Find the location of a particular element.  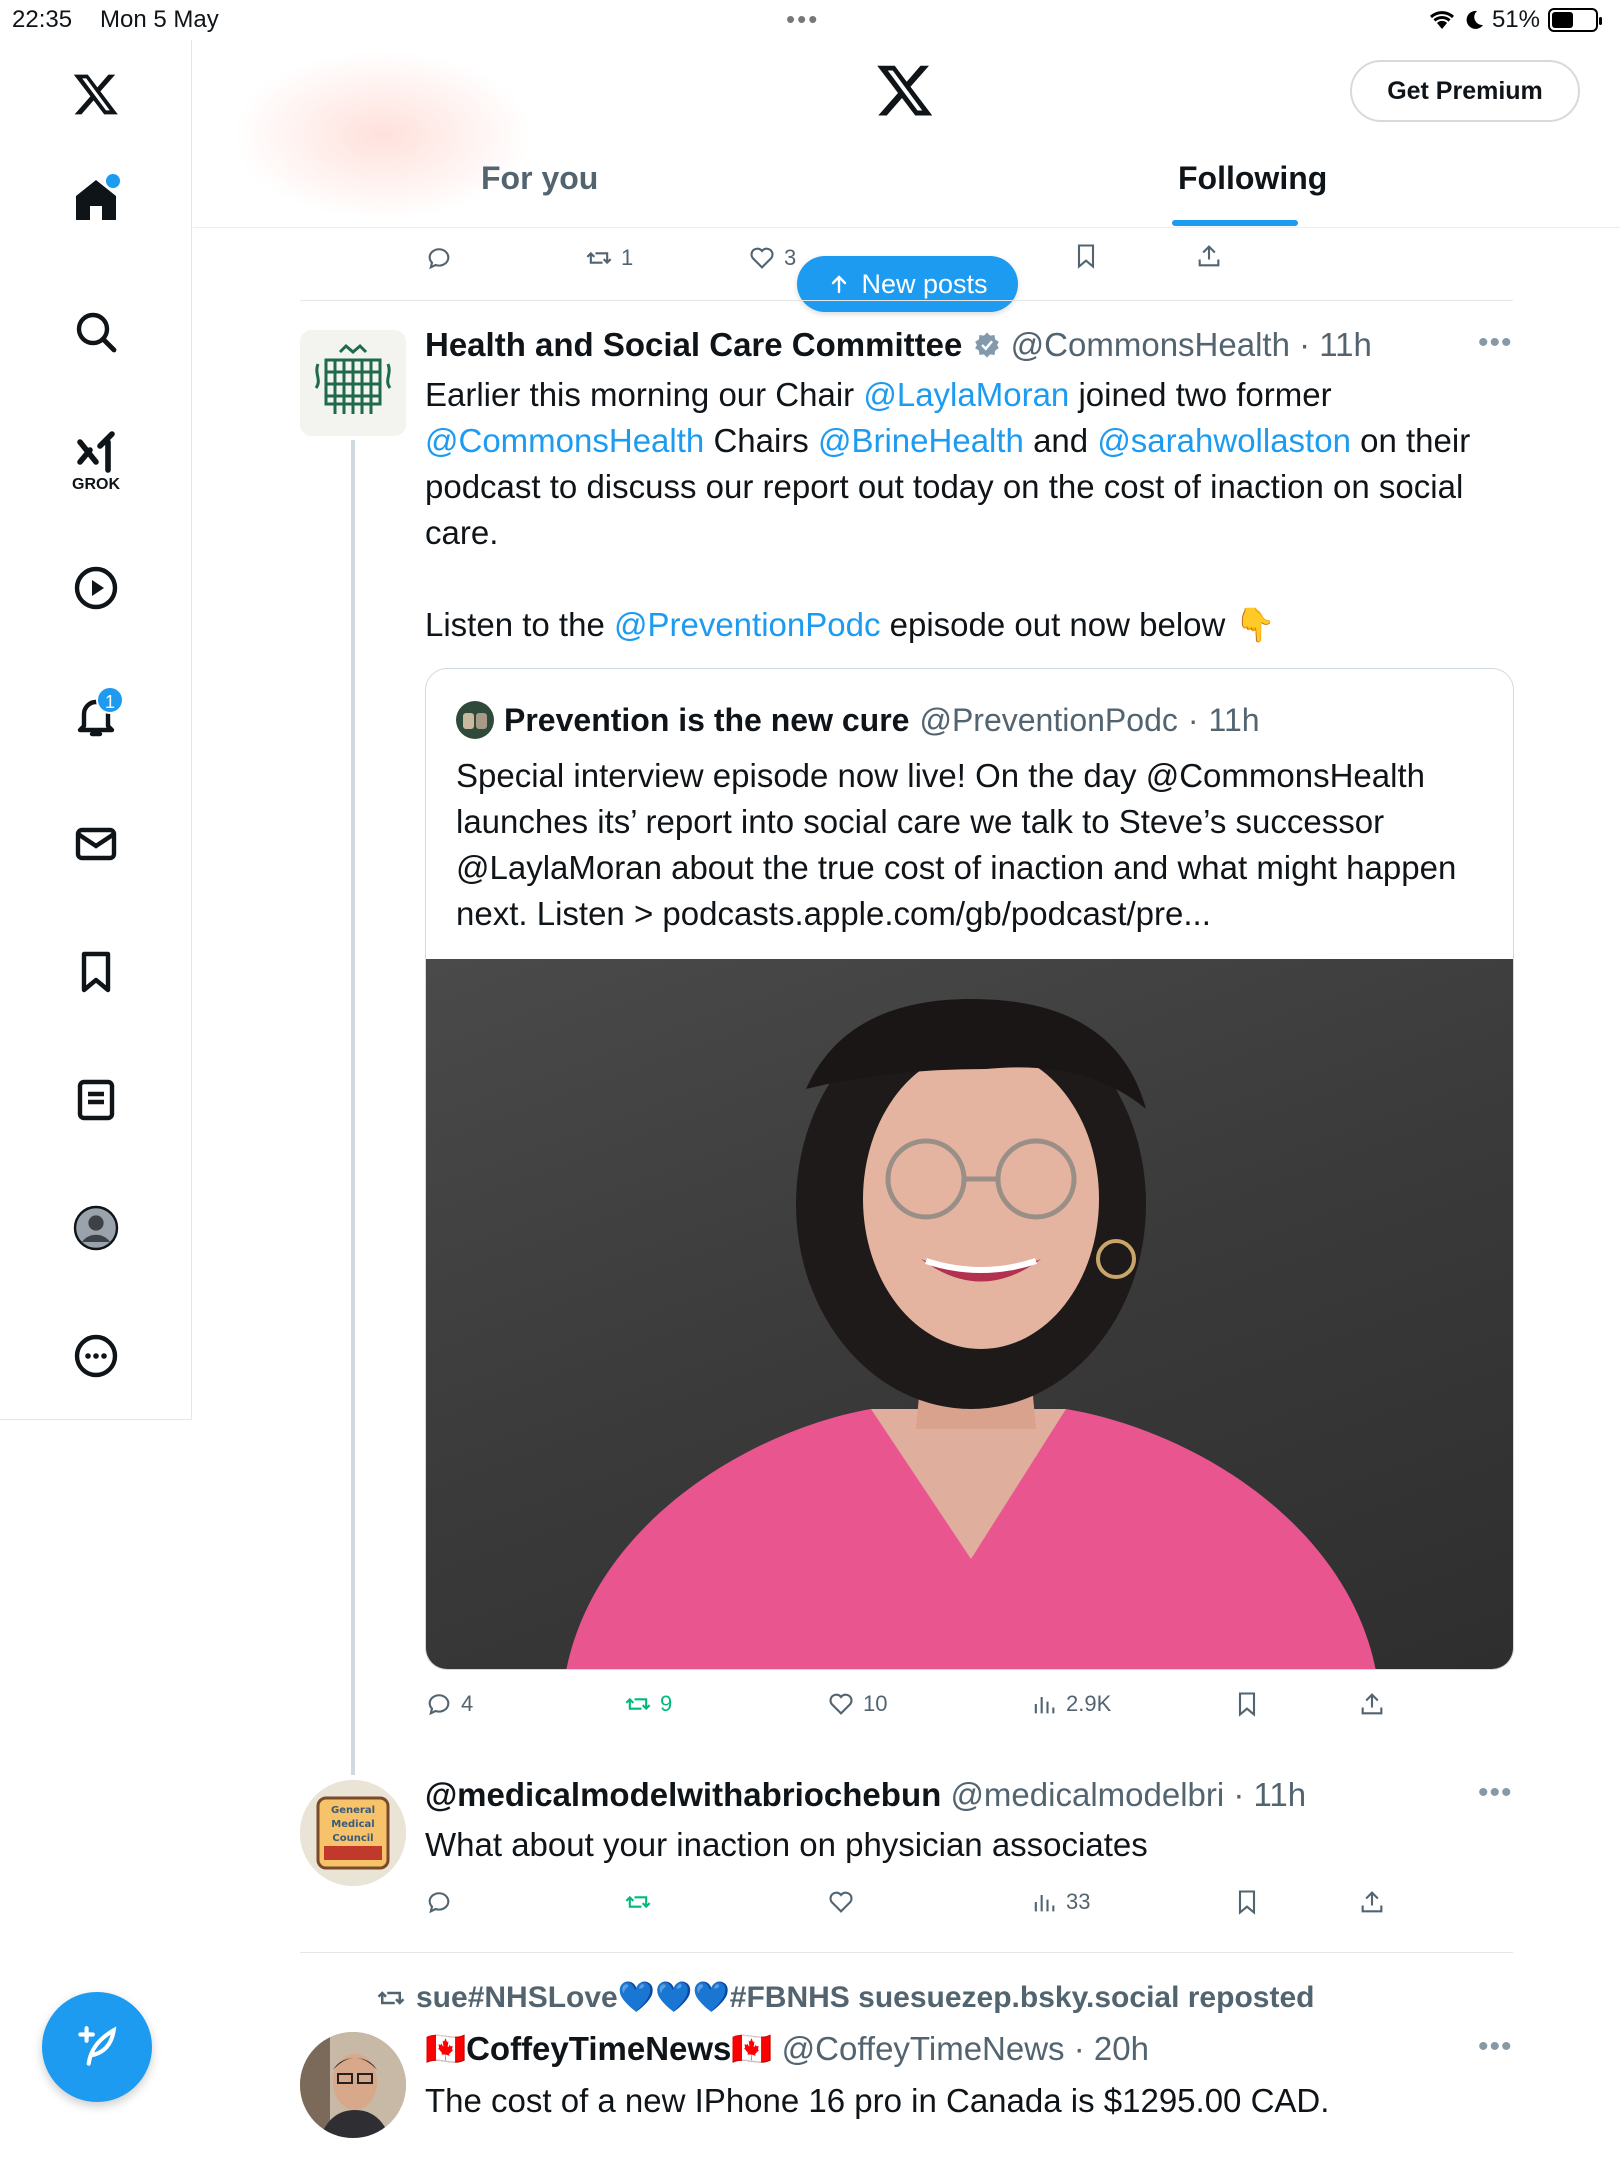

like-count: 10 is located at coordinates (875, 1703).